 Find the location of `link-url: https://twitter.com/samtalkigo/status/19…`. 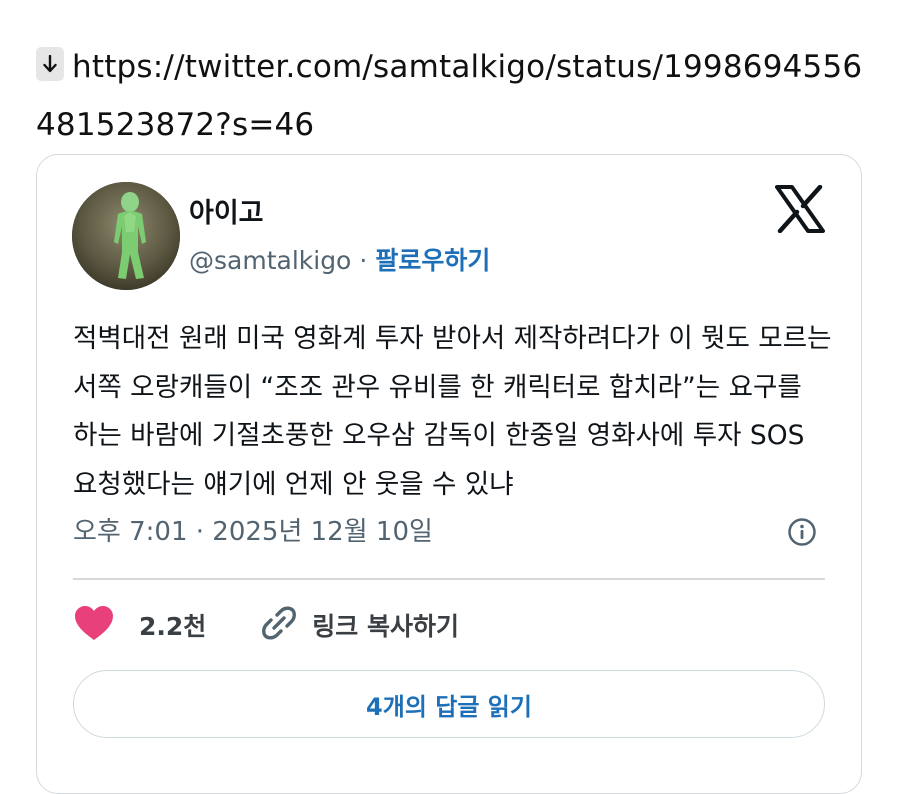

link-url: https://twitter.com/samtalkigo/status/19… is located at coordinates (449, 96).